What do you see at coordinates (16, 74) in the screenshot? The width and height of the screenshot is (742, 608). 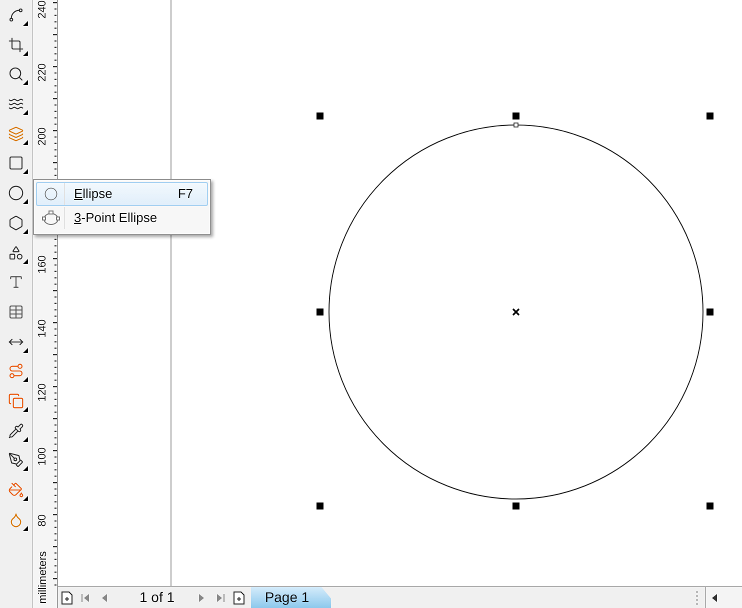 I see `magnifier-icon` at bounding box center [16, 74].